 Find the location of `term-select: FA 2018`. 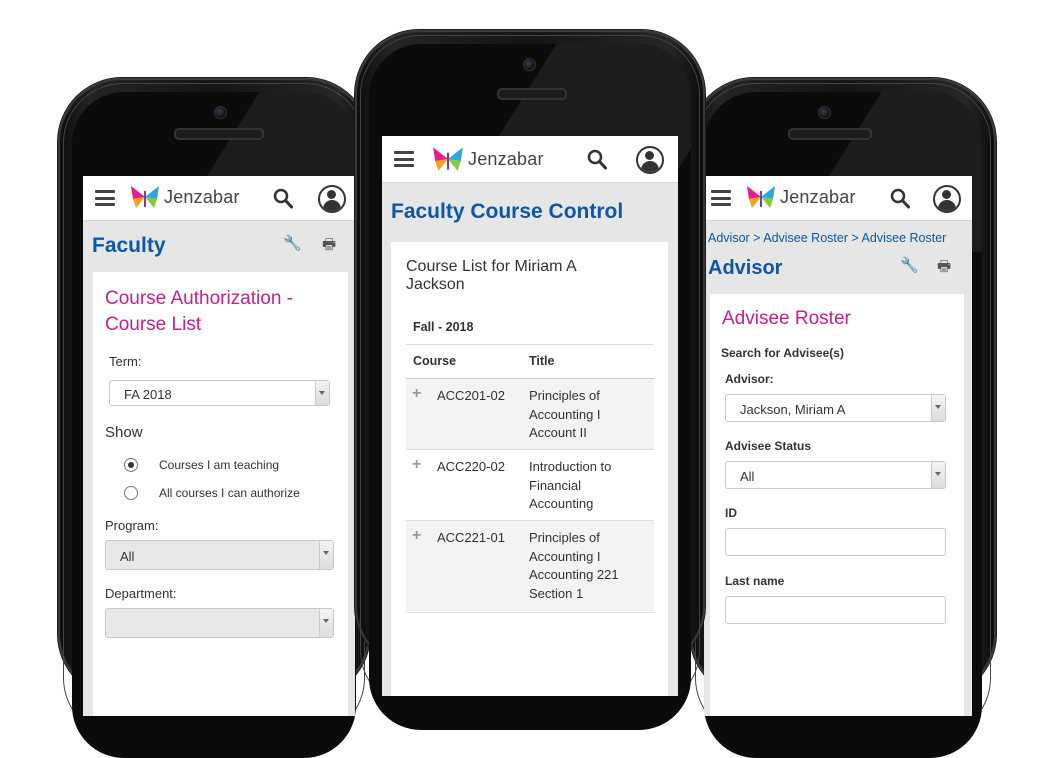

term-select: FA 2018 is located at coordinates (219, 393).